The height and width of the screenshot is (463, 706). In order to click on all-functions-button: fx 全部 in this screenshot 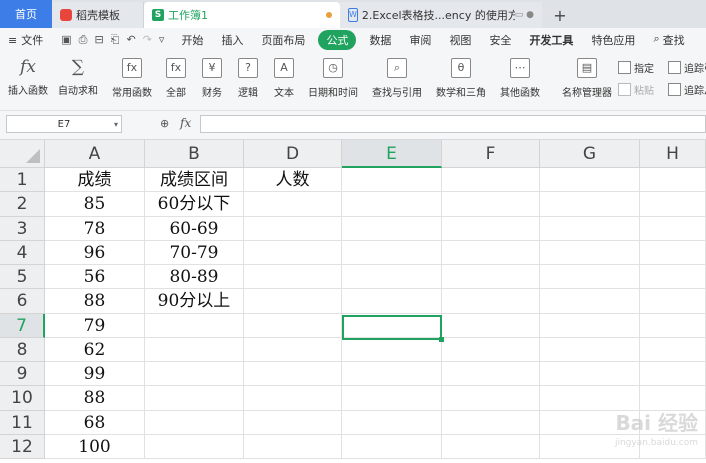, I will do `click(176, 80)`.